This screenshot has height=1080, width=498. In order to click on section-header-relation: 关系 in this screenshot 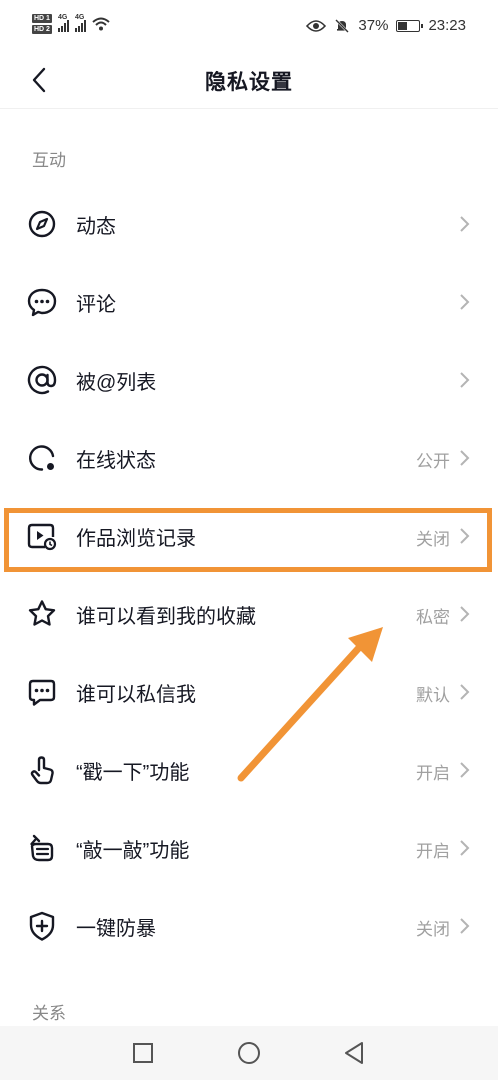, I will do `click(49, 1013)`.